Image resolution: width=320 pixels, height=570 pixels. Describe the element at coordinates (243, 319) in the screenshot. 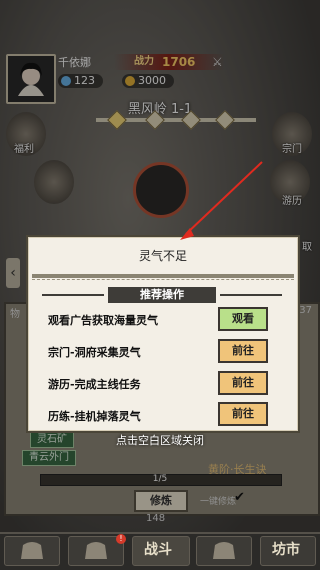

I see `watch-ad-button: 观看` at that location.